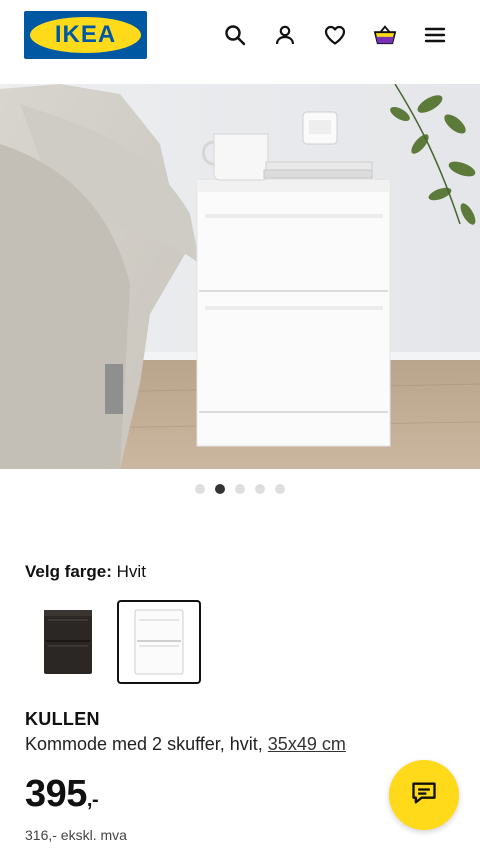 The width and height of the screenshot is (480, 866). I want to click on product-description: Kommode med 2 skuffer, hvit,, so click(144, 744).